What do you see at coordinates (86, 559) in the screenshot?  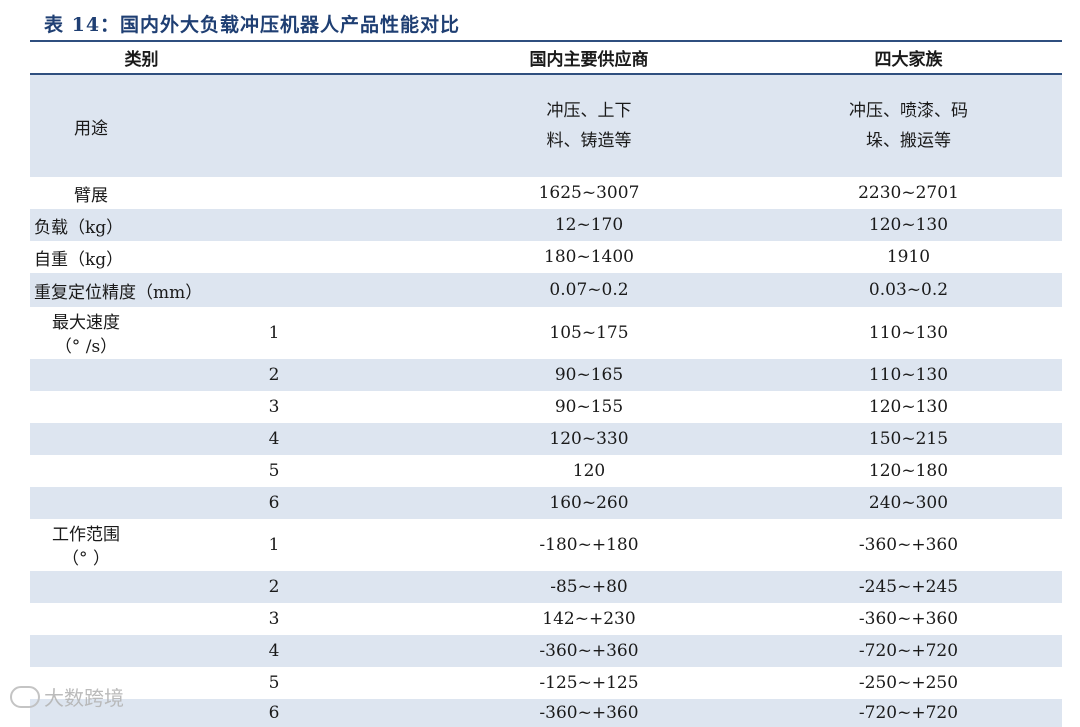 I see `range-label-line2: （° ）` at bounding box center [86, 559].